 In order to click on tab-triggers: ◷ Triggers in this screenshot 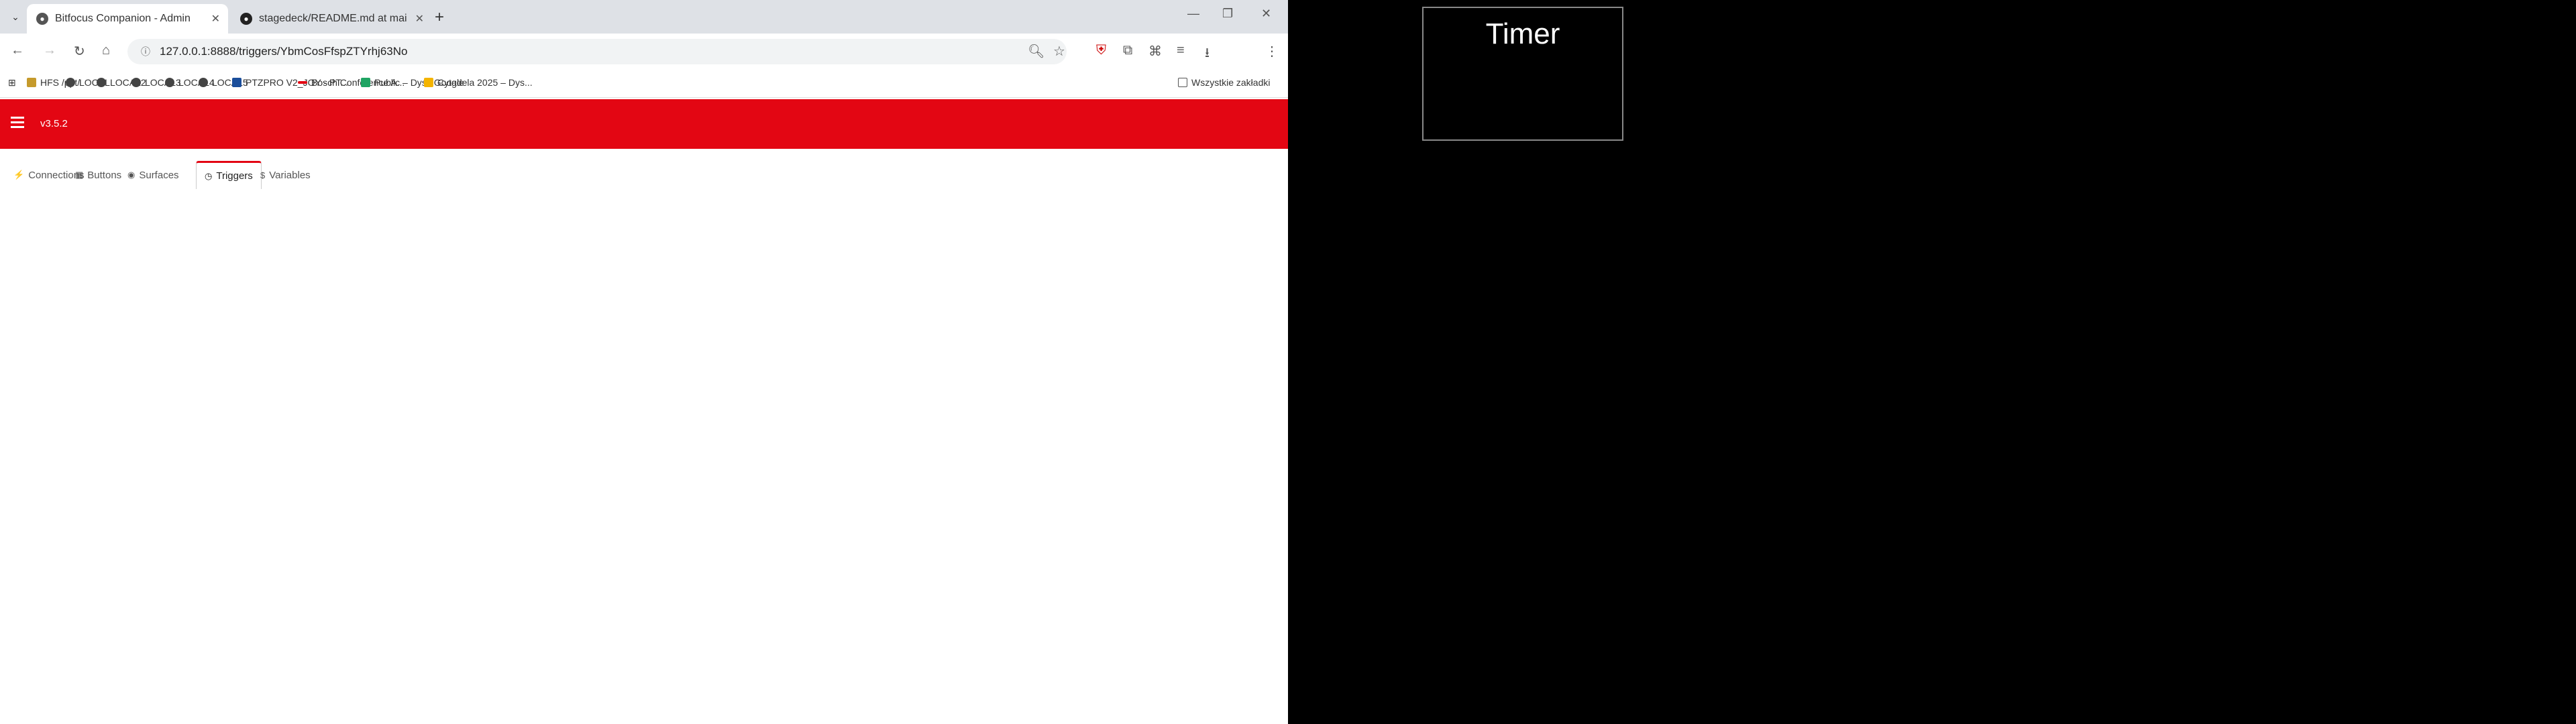, I will do `click(229, 175)`.